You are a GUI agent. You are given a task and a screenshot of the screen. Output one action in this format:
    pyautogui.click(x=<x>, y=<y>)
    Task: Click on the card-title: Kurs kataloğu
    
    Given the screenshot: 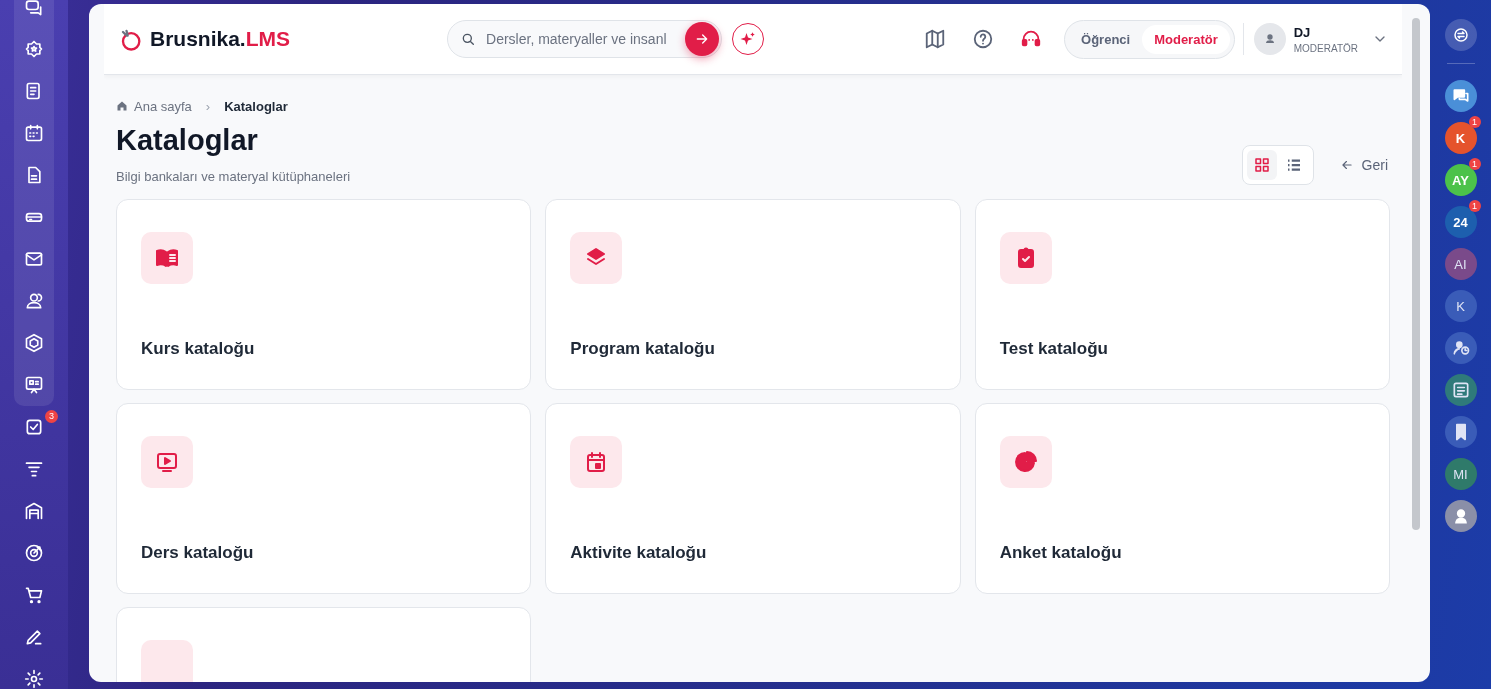 What is the action you would take?
    pyautogui.click(x=198, y=349)
    